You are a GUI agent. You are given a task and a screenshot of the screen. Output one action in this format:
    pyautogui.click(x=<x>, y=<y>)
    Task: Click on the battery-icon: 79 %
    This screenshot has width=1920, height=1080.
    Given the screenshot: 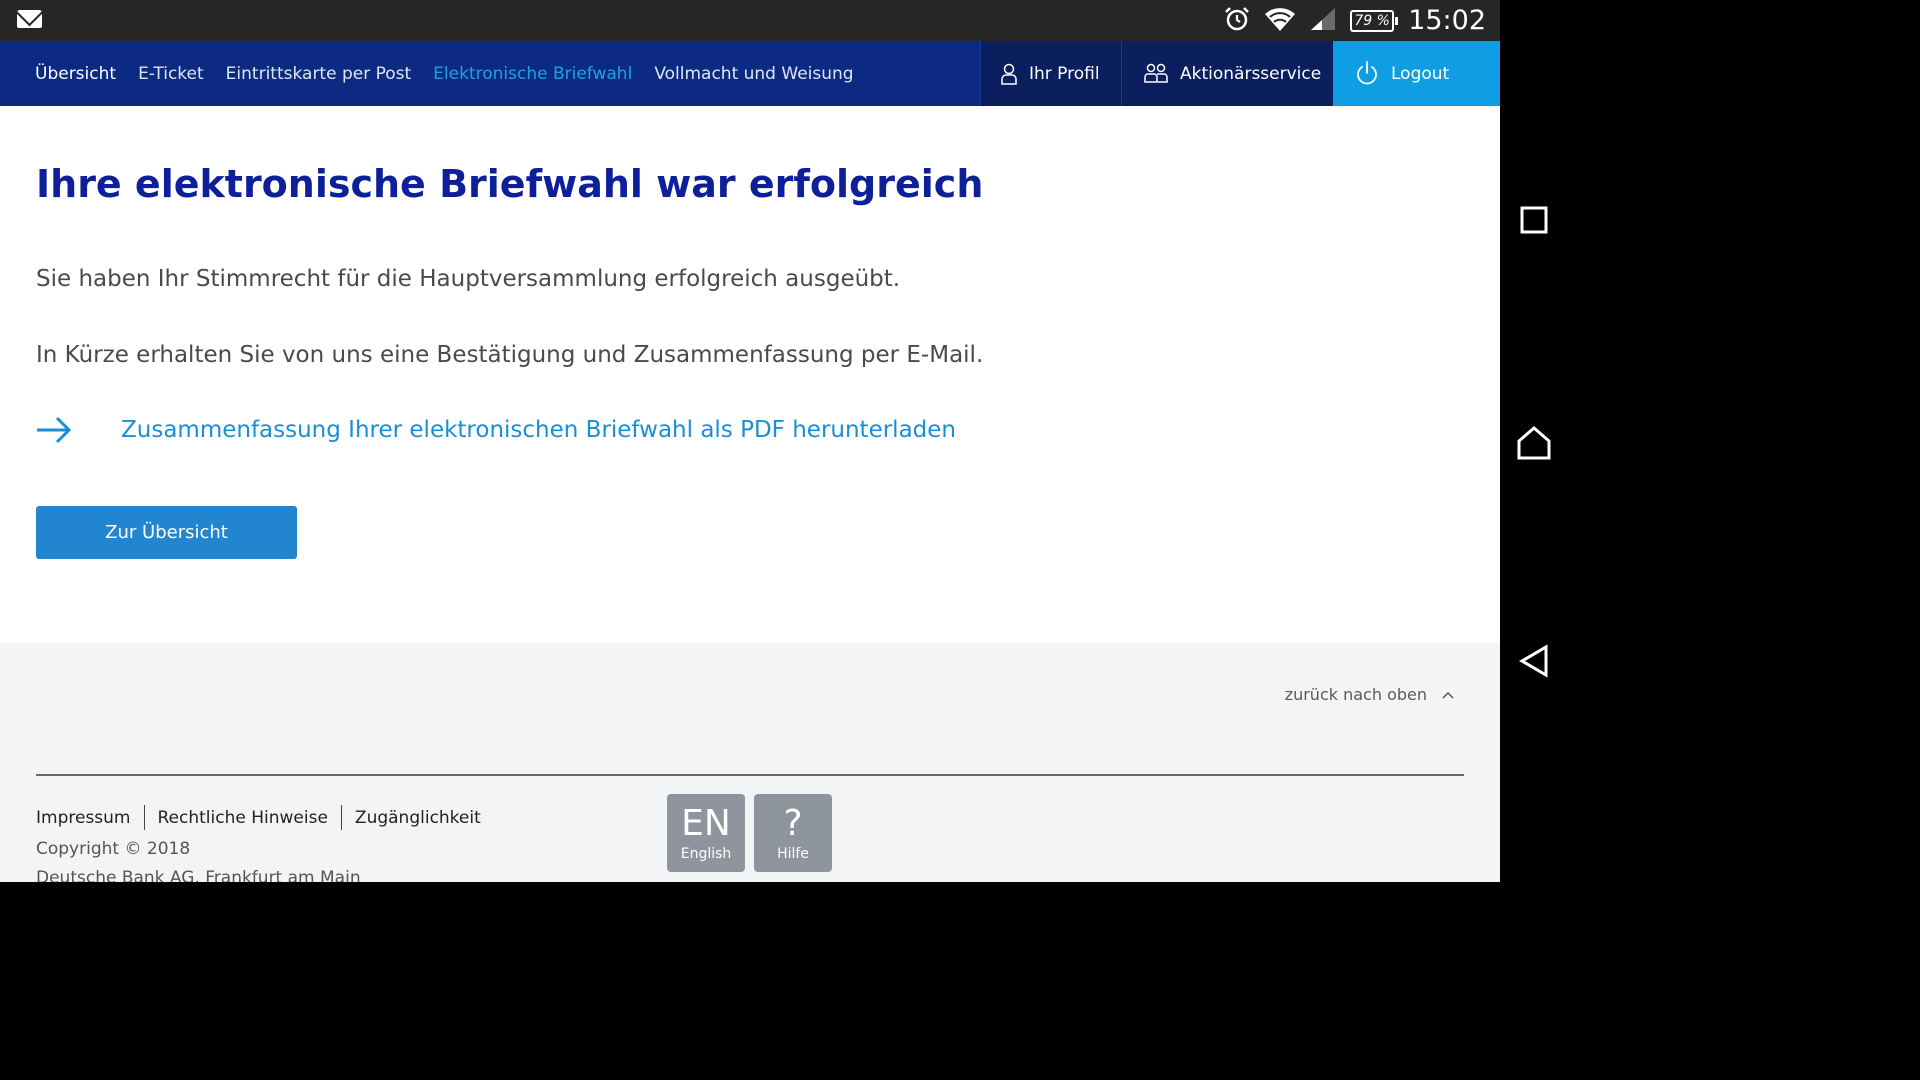 What is the action you would take?
    pyautogui.click(x=1372, y=21)
    